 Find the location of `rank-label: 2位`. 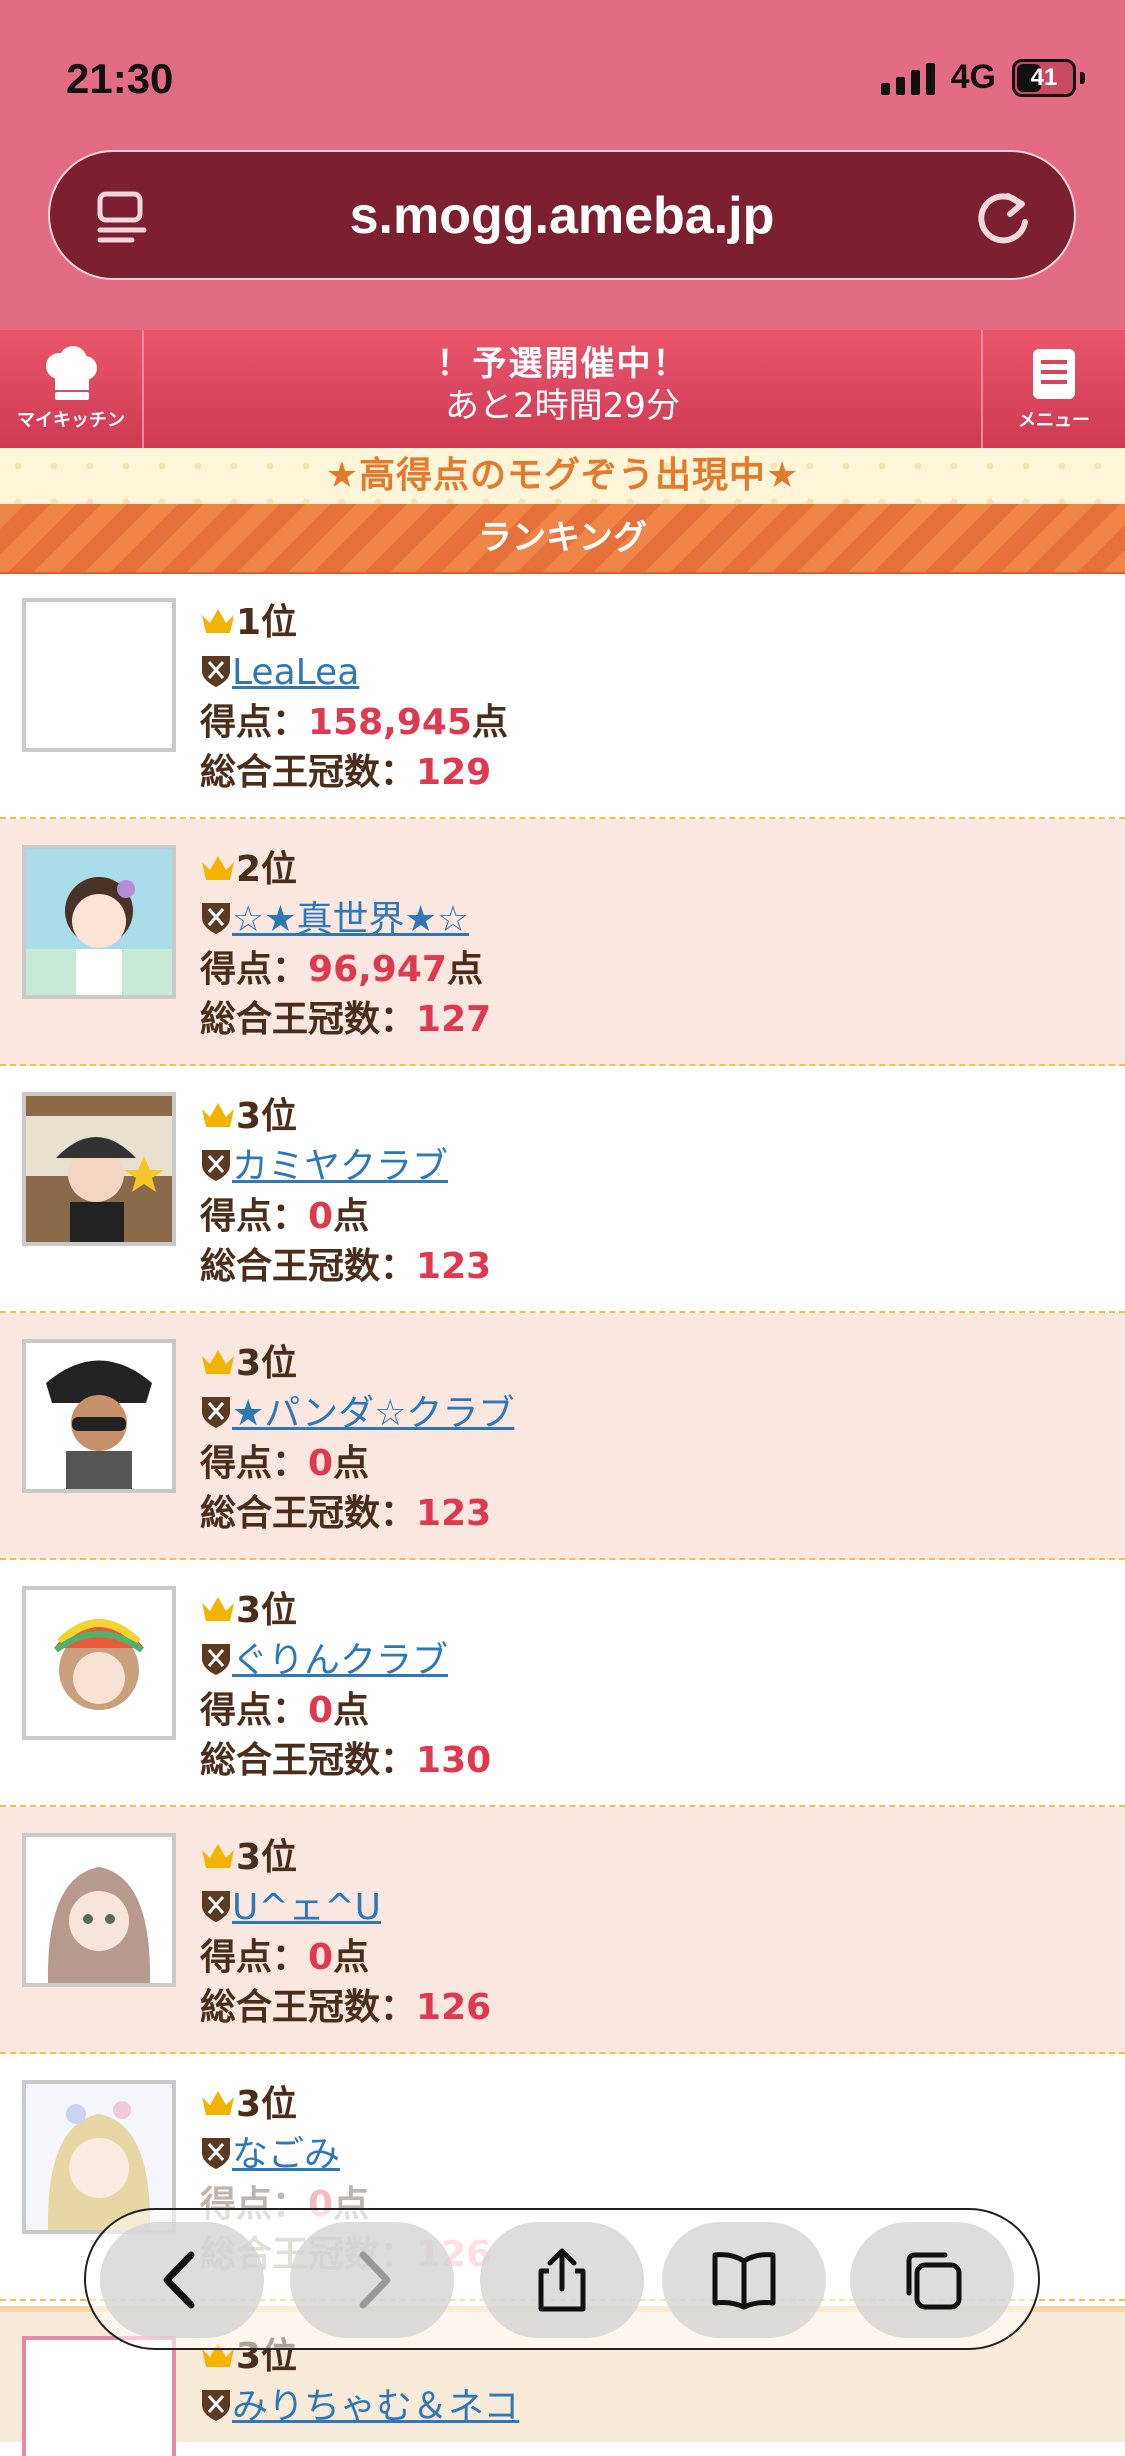

rank-label: 2位 is located at coordinates (267, 869).